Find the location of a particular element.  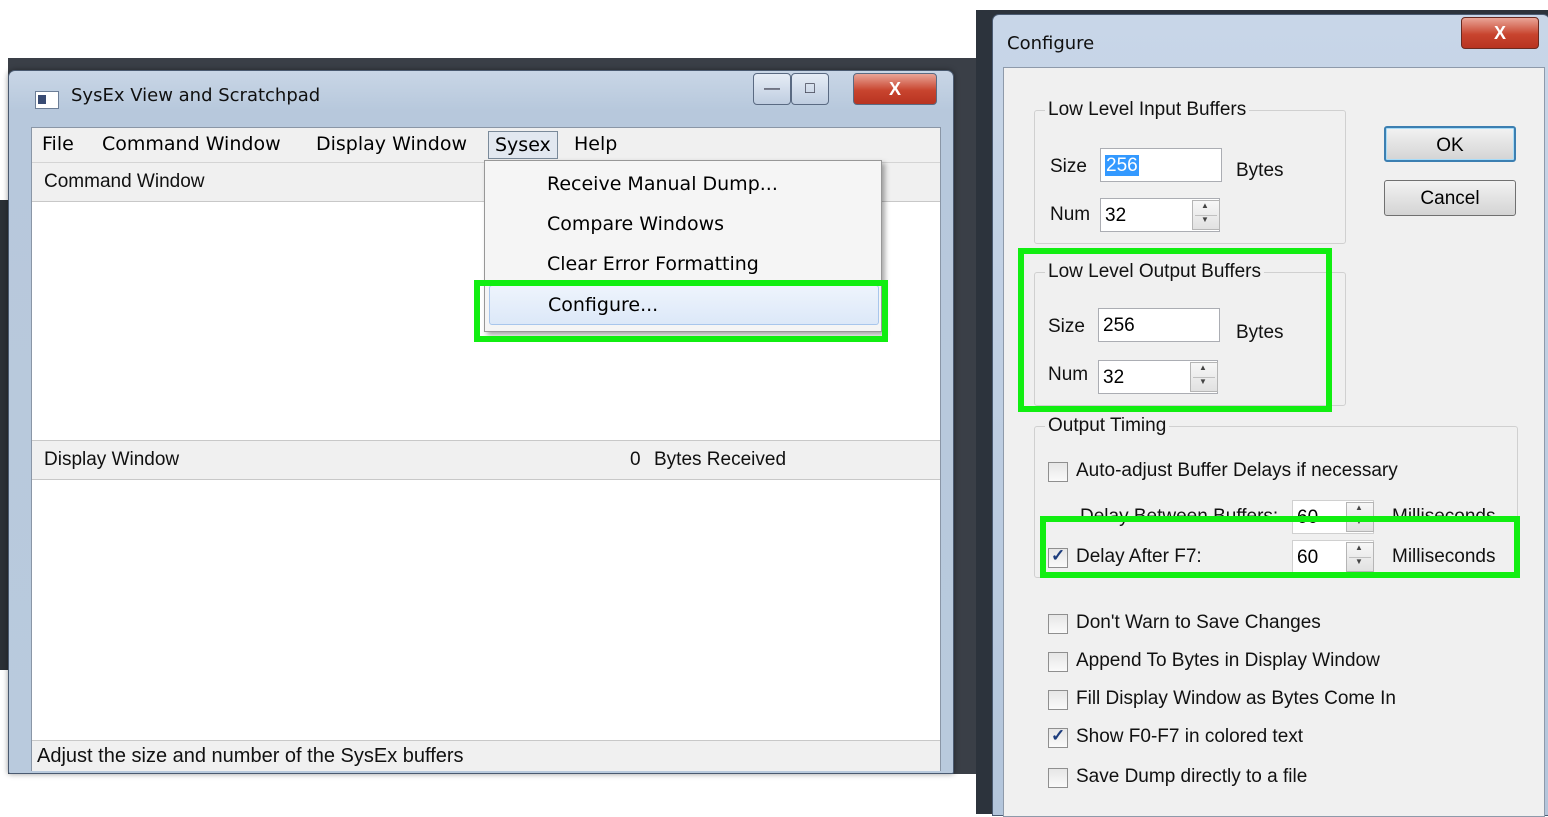

input-size-field: 256 is located at coordinates (1161, 165).